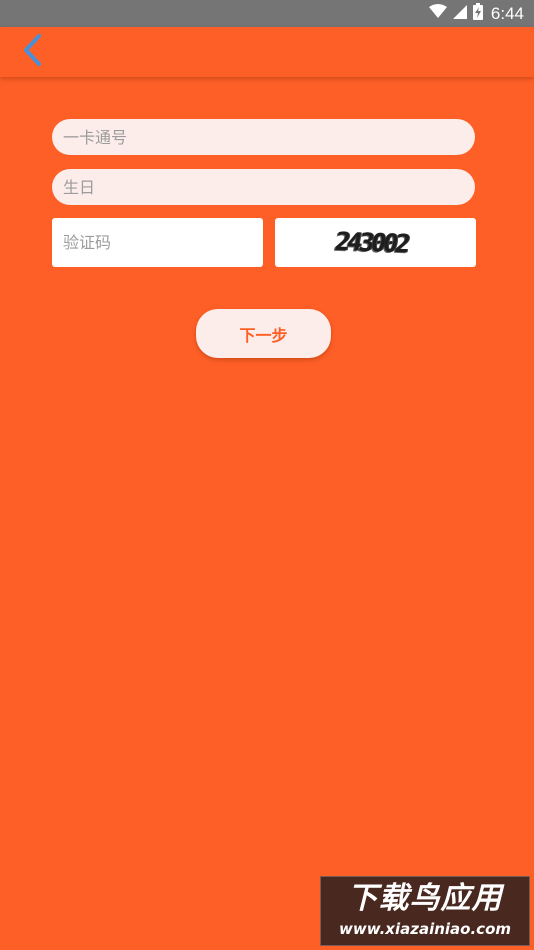 This screenshot has height=950, width=534. I want to click on verification-code-field, so click(157, 242).